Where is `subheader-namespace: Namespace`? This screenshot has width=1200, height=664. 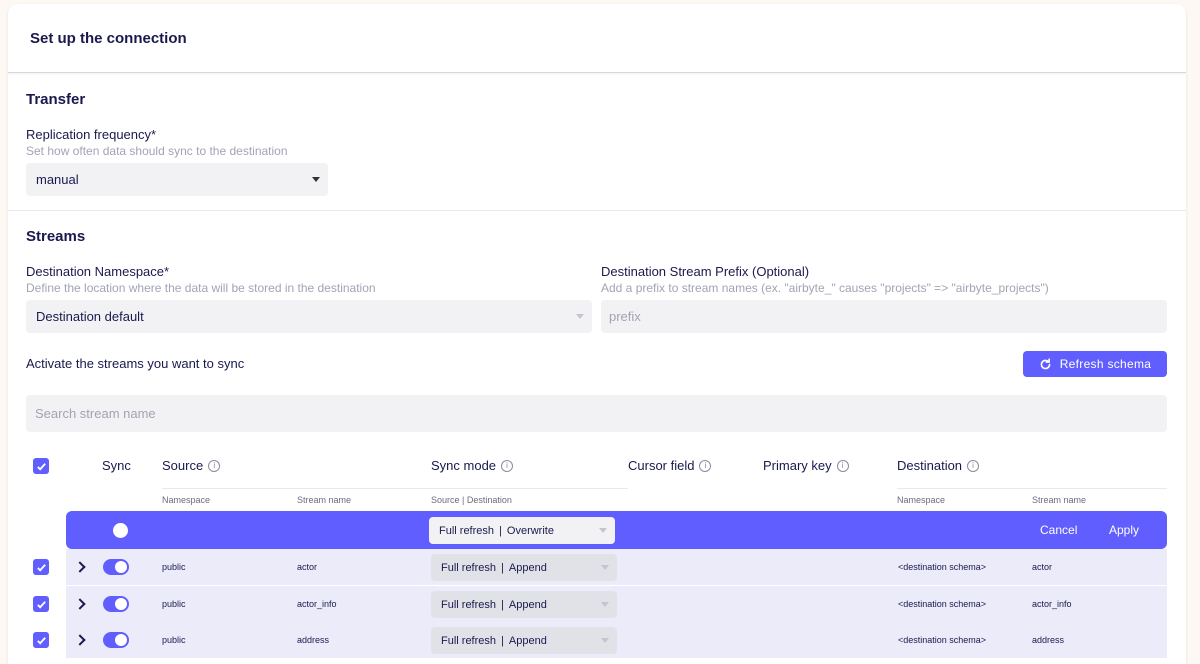 subheader-namespace: Namespace is located at coordinates (186, 500).